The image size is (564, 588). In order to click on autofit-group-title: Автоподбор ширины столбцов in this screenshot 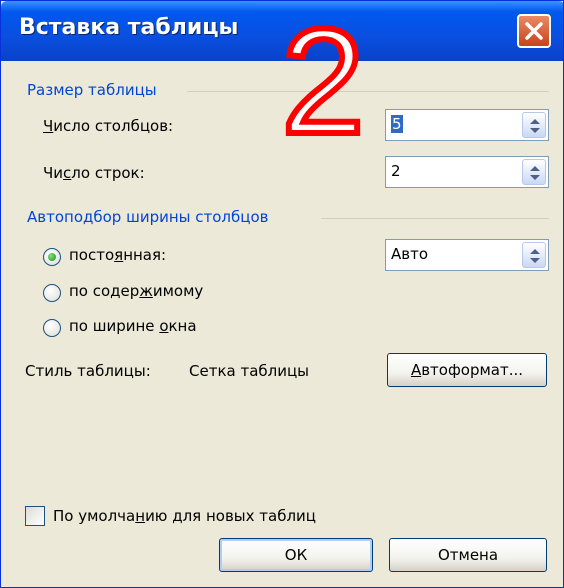, I will do `click(148, 217)`.